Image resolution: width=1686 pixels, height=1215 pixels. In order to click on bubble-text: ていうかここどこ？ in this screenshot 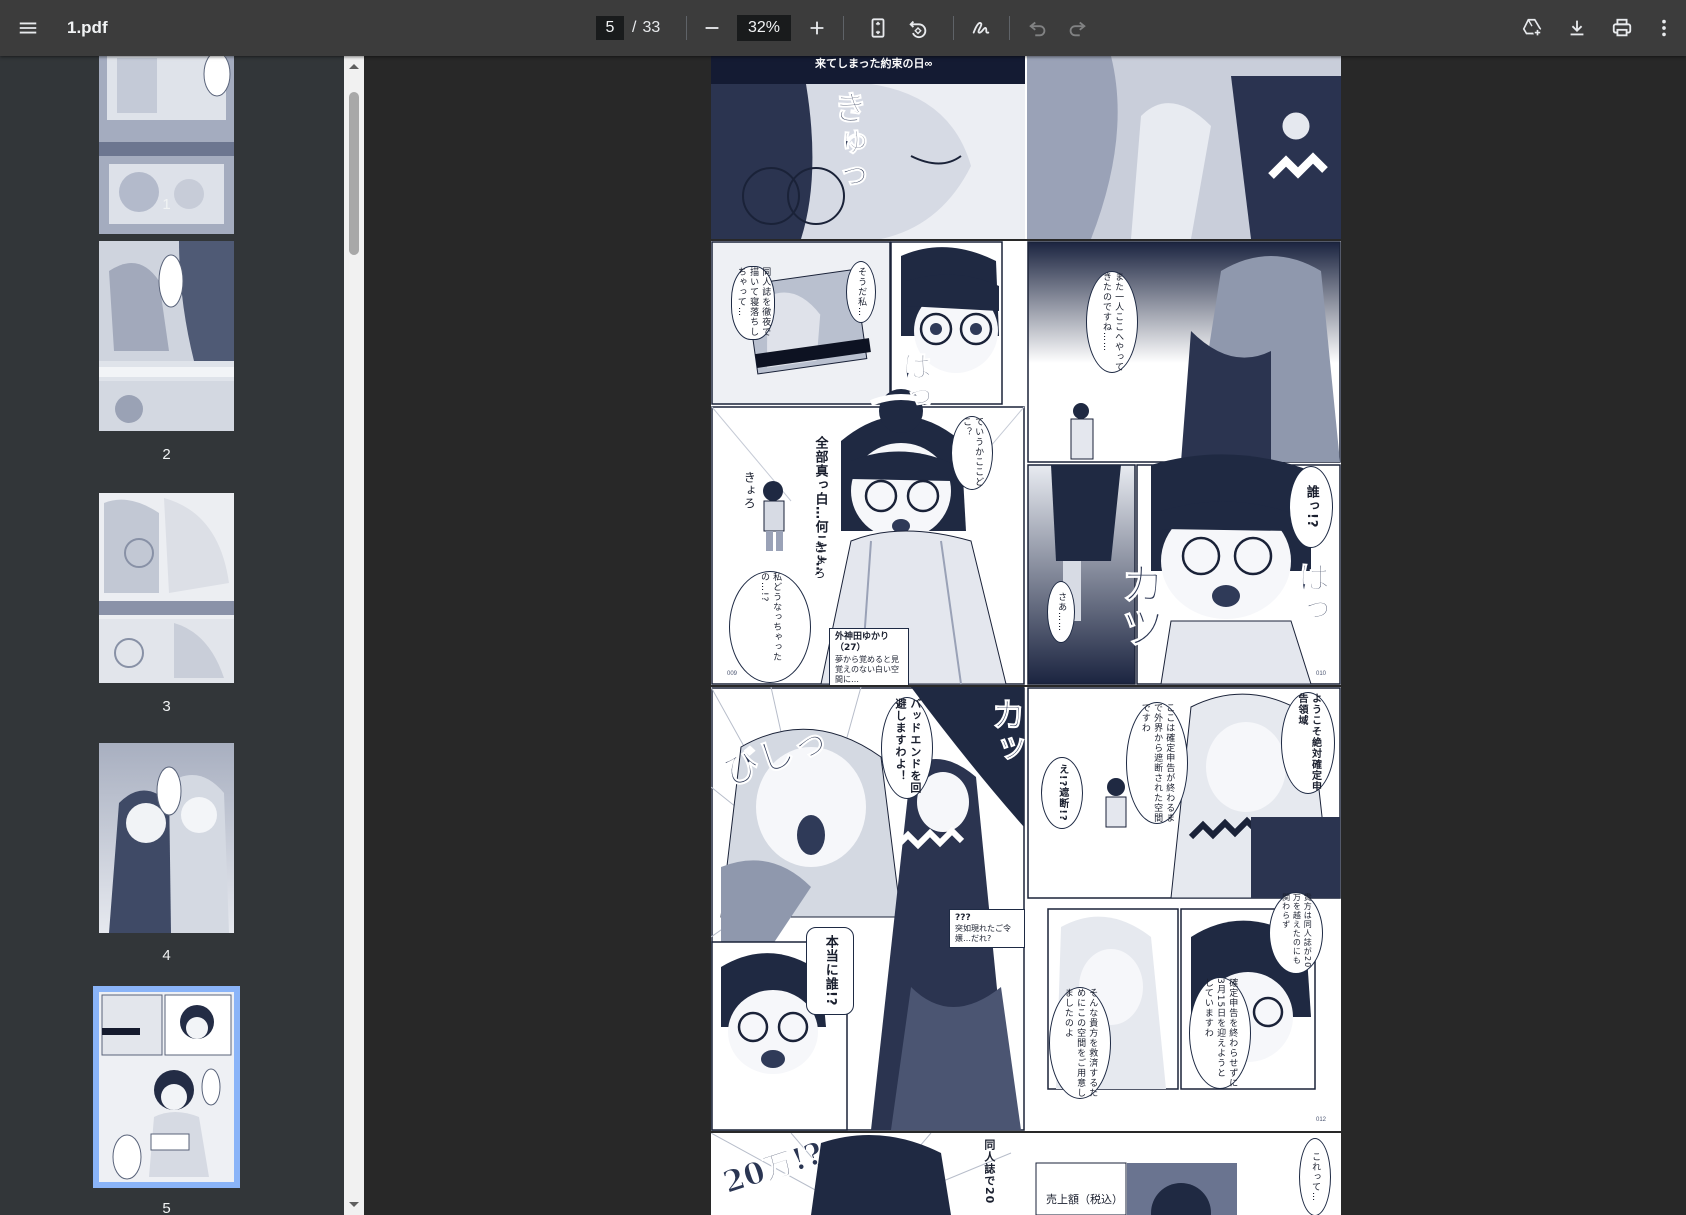, I will do `click(972, 452)`.